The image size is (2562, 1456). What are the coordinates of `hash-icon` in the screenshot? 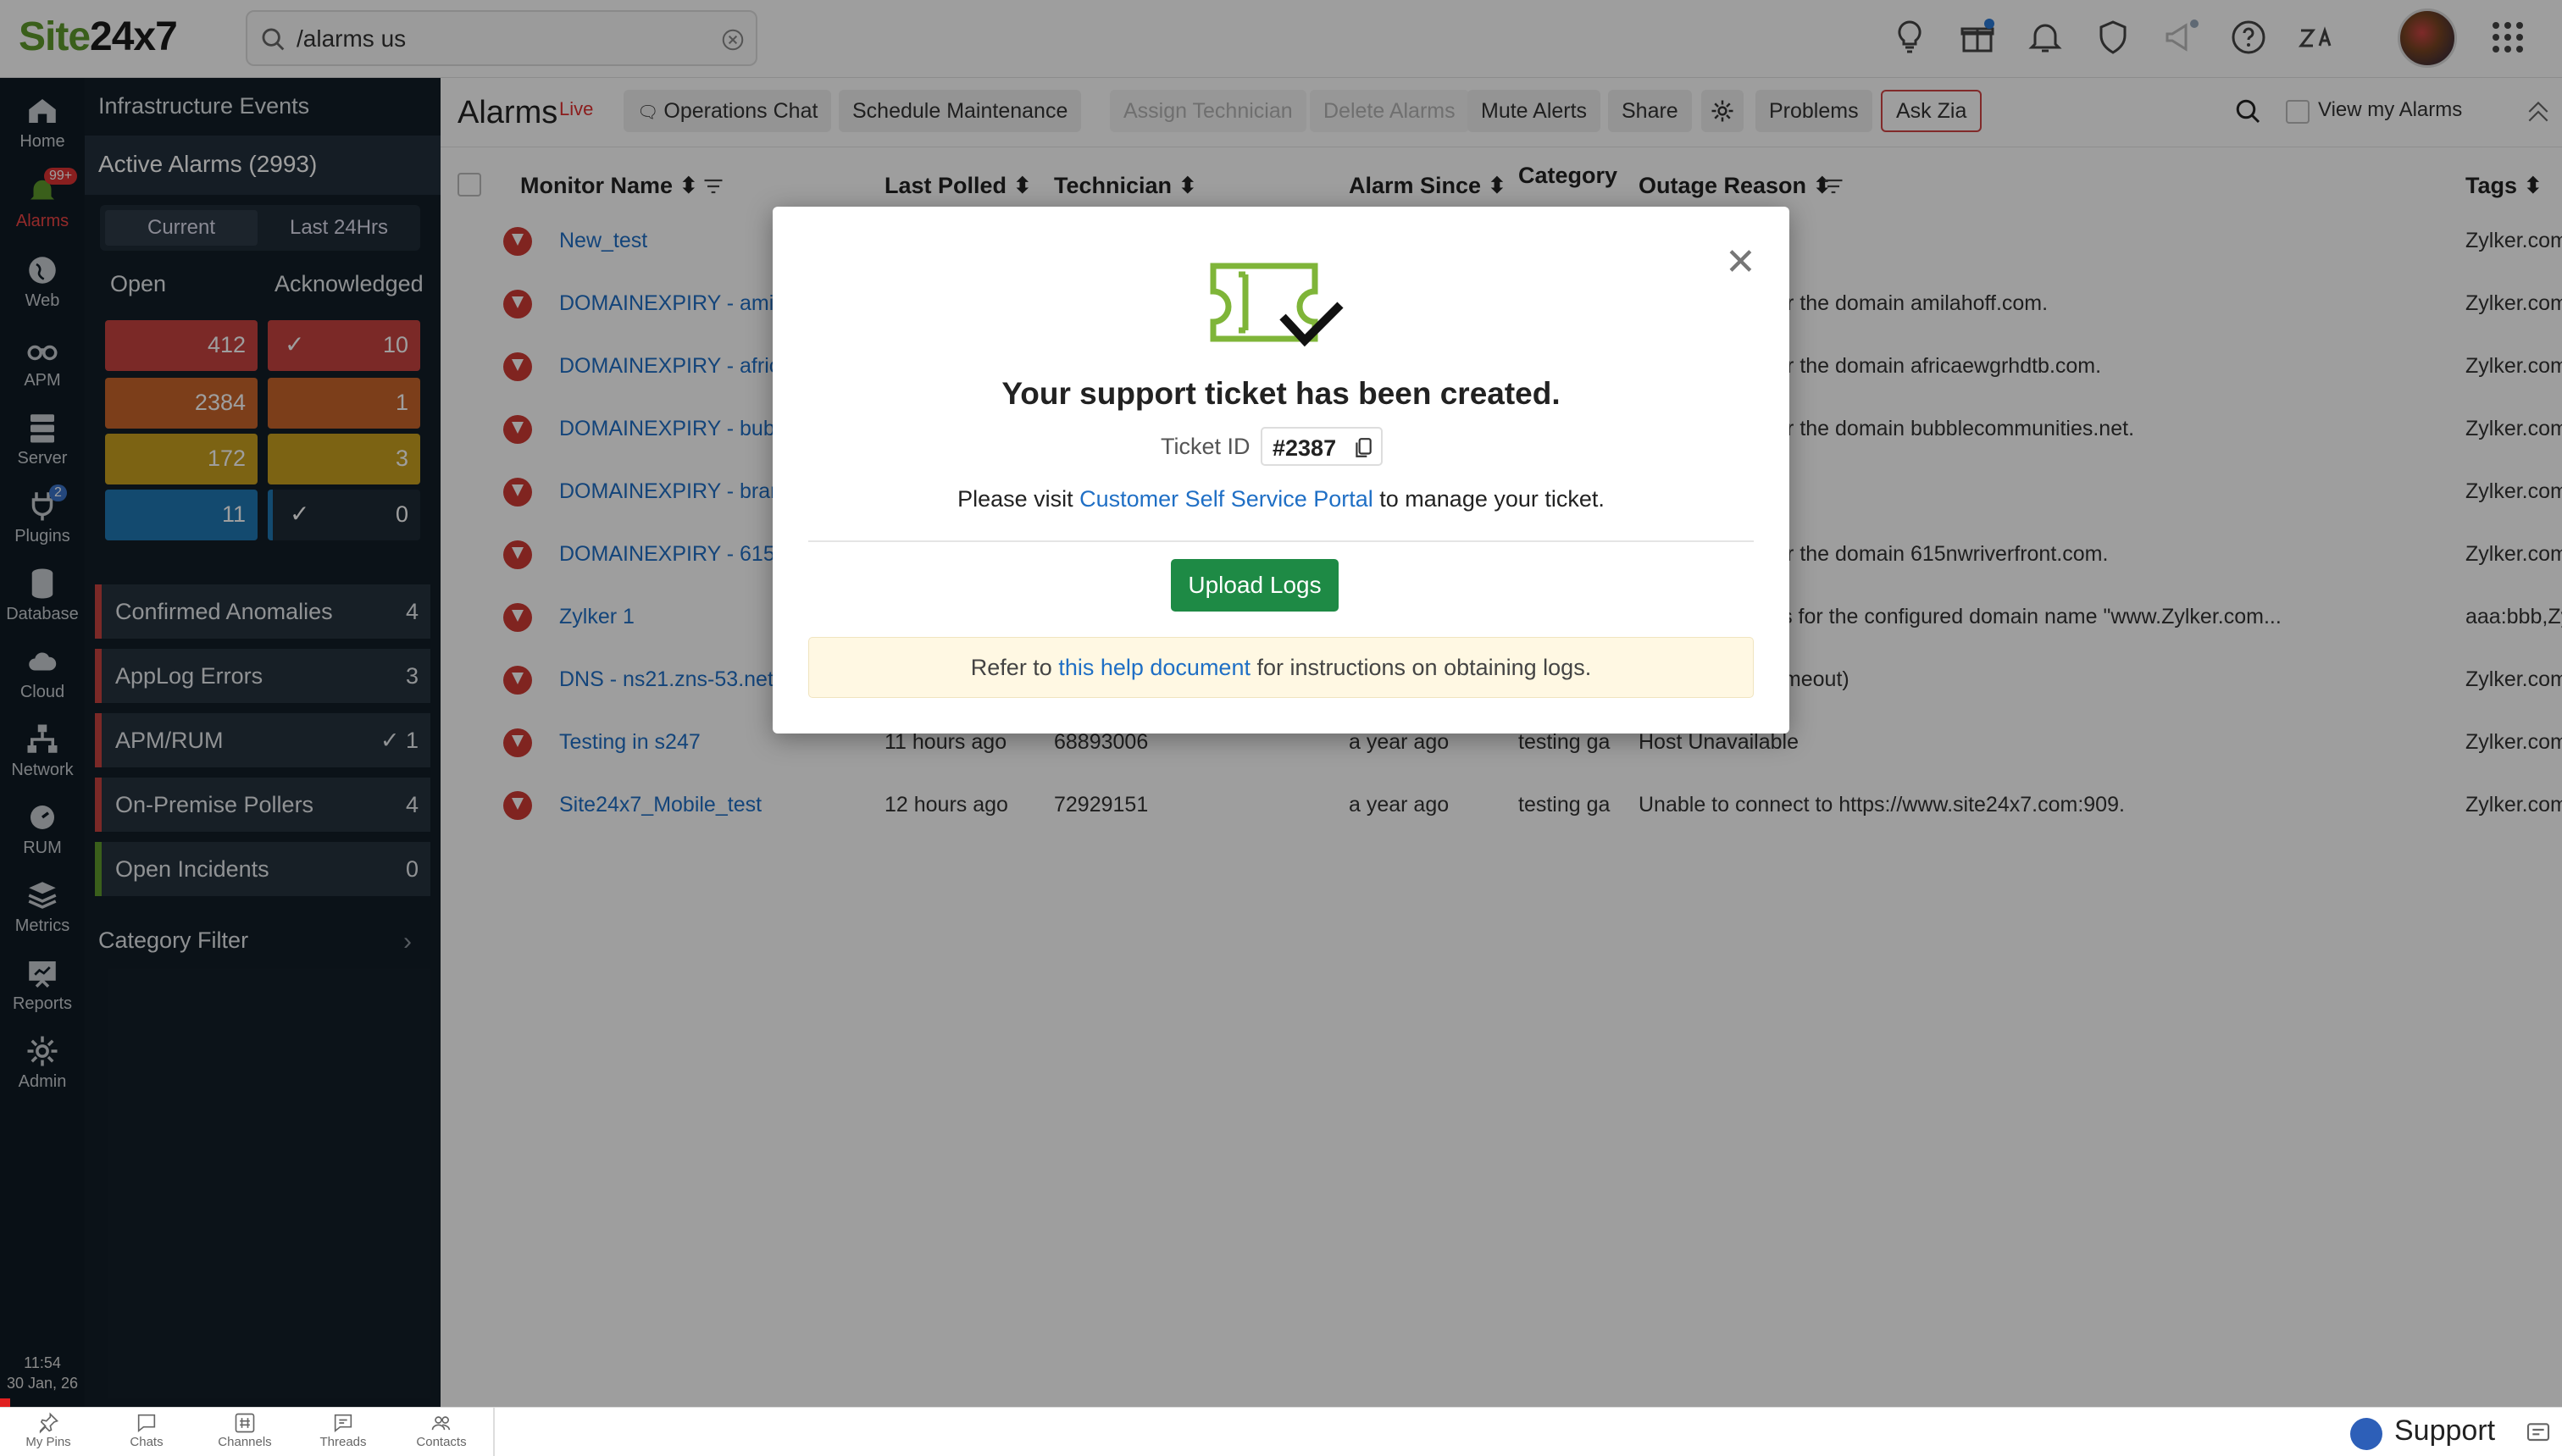 It's located at (245, 1423).